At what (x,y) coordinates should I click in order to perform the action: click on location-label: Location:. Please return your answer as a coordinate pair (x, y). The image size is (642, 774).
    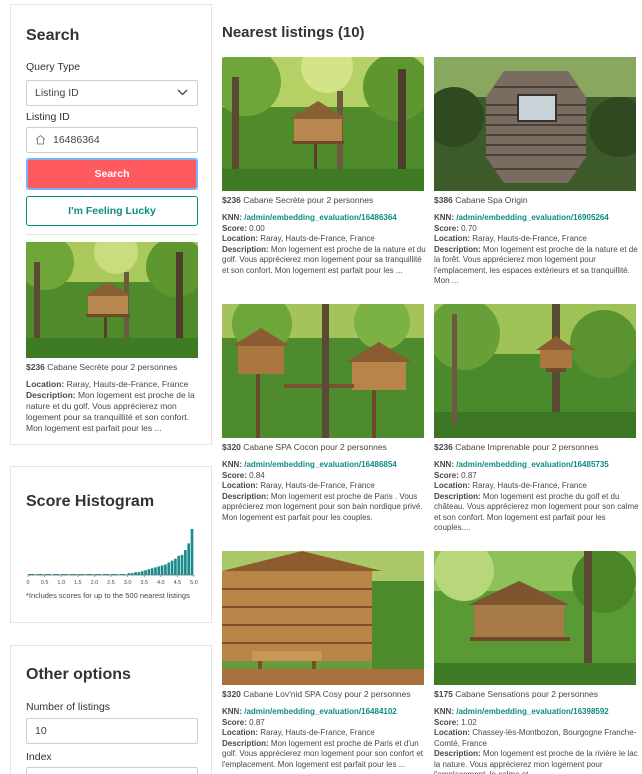
    Looking at the image, I should click on (240, 485).